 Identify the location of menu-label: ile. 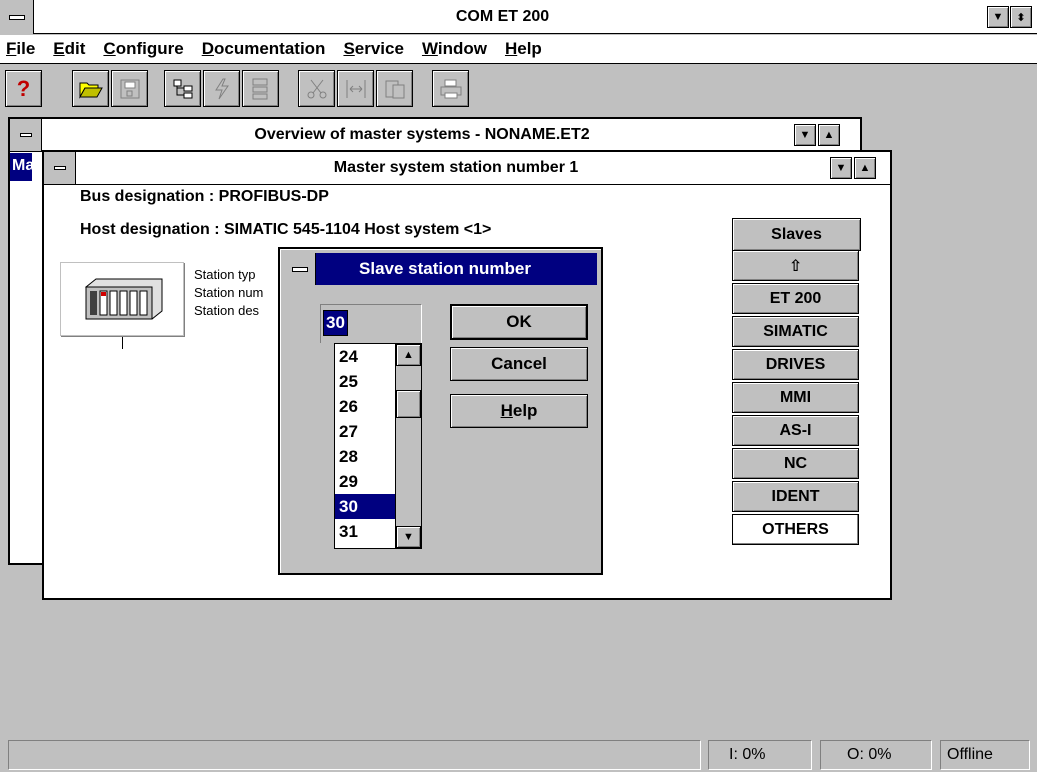
(26, 48).